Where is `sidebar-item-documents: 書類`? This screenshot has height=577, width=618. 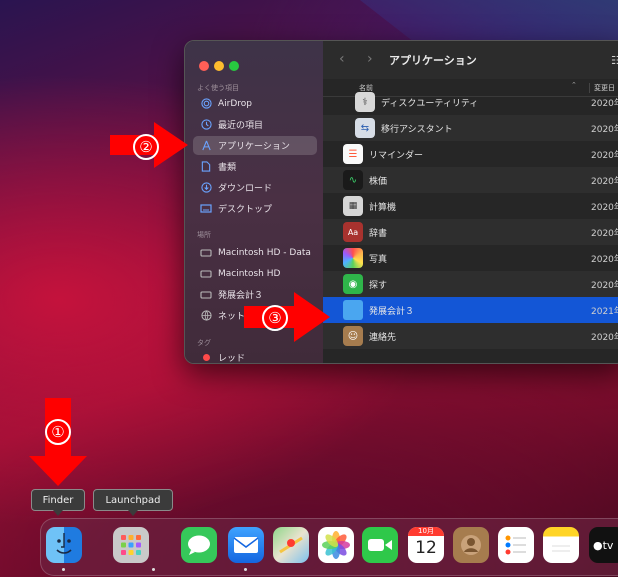 sidebar-item-documents: 書類 is located at coordinates (255, 166).